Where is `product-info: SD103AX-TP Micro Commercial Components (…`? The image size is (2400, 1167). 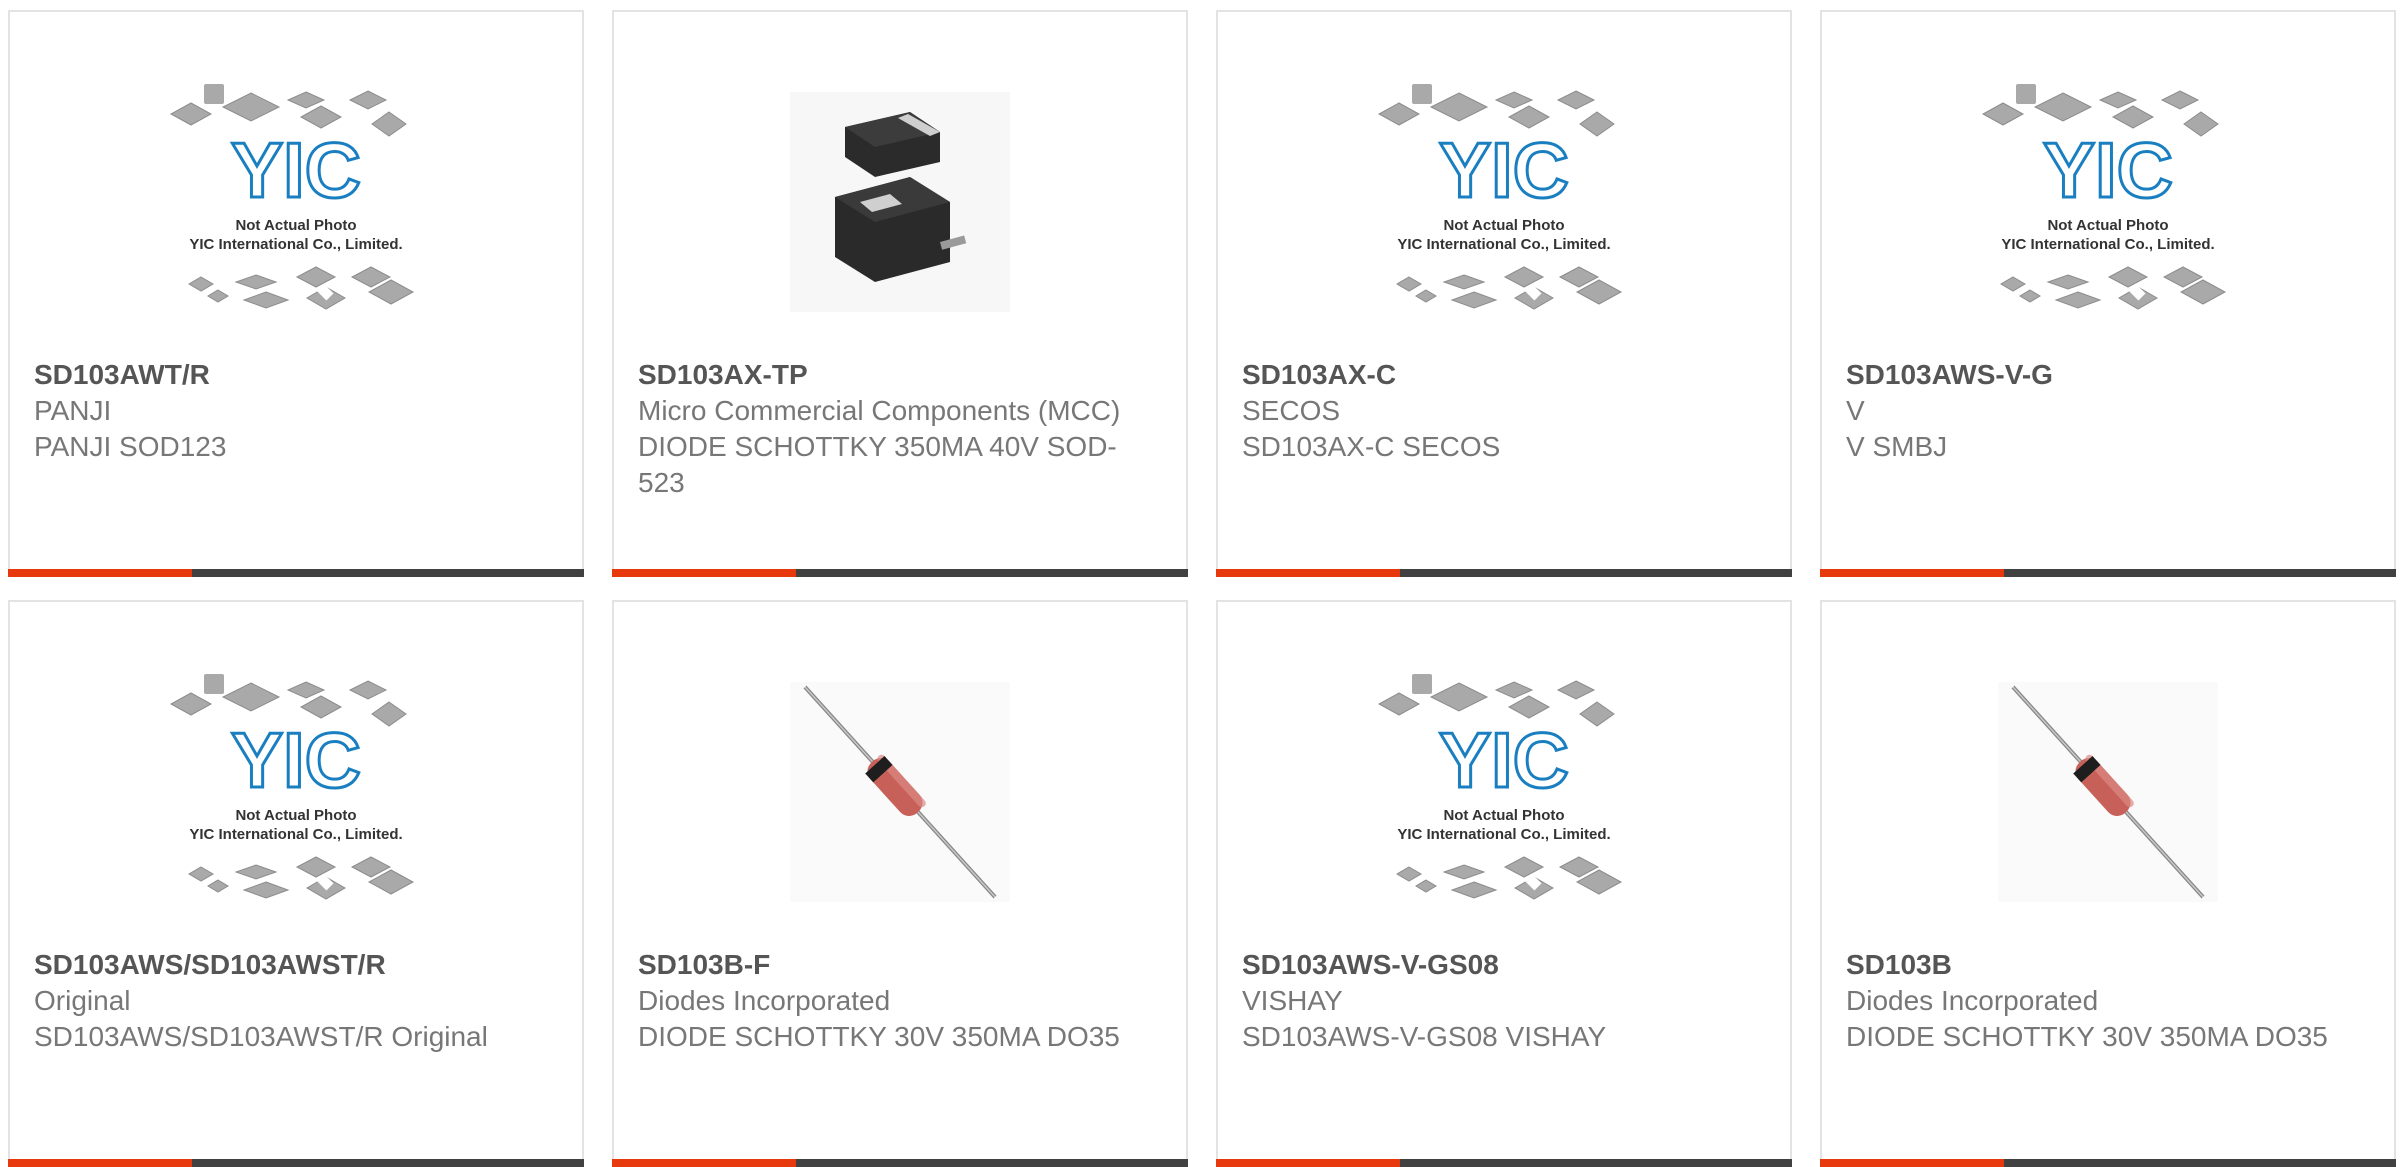
product-info: SD103AX-TP Micro Commercial Components (… is located at coordinates (900, 429).